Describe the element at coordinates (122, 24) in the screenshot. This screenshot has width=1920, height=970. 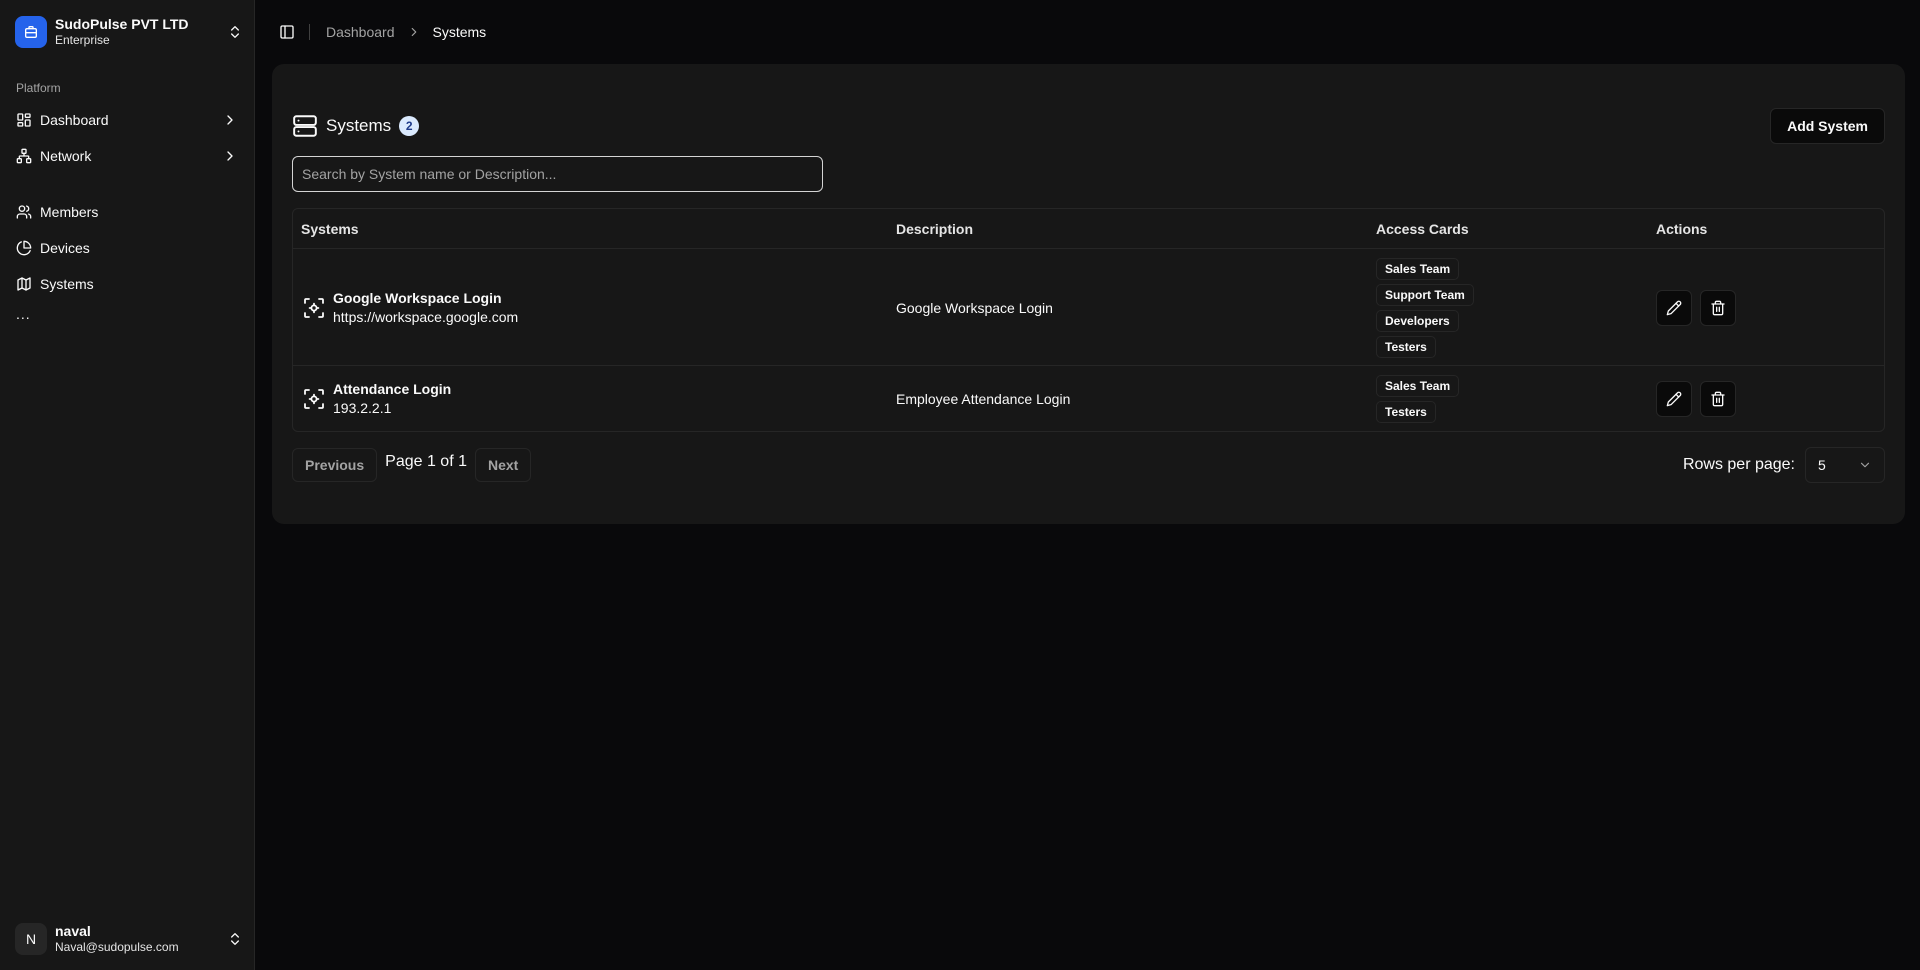
I see `org-name: SudoPulse PVT LTD` at that location.